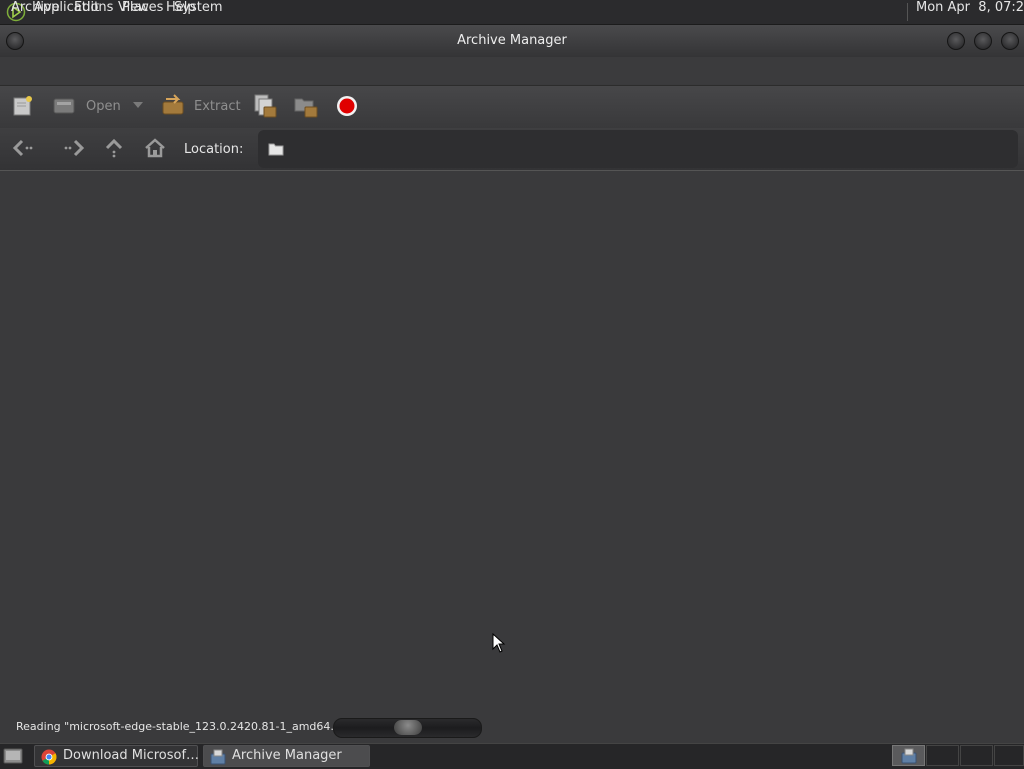  What do you see at coordinates (218, 757) in the screenshot?
I see `archive-manager-icon` at bounding box center [218, 757].